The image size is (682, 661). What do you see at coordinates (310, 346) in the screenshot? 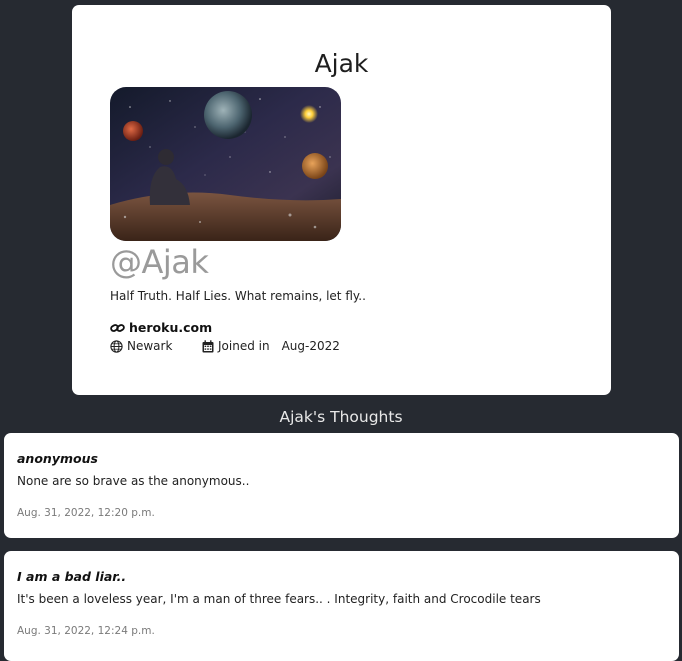
I see `joined-value: Aug-2022` at bounding box center [310, 346].